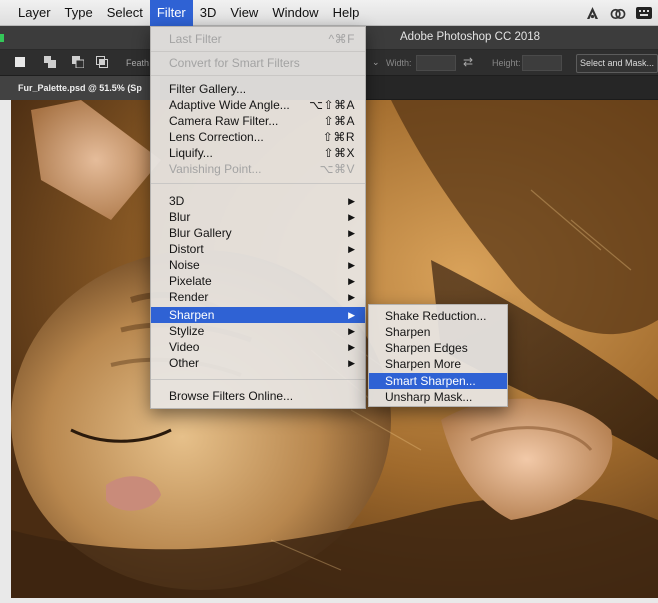 Image resolution: width=658 pixels, height=603 pixels. What do you see at coordinates (262, 169) in the screenshot?
I see `menu-item-vanishing-point: Vanishing Point... ⌥⌘V` at bounding box center [262, 169].